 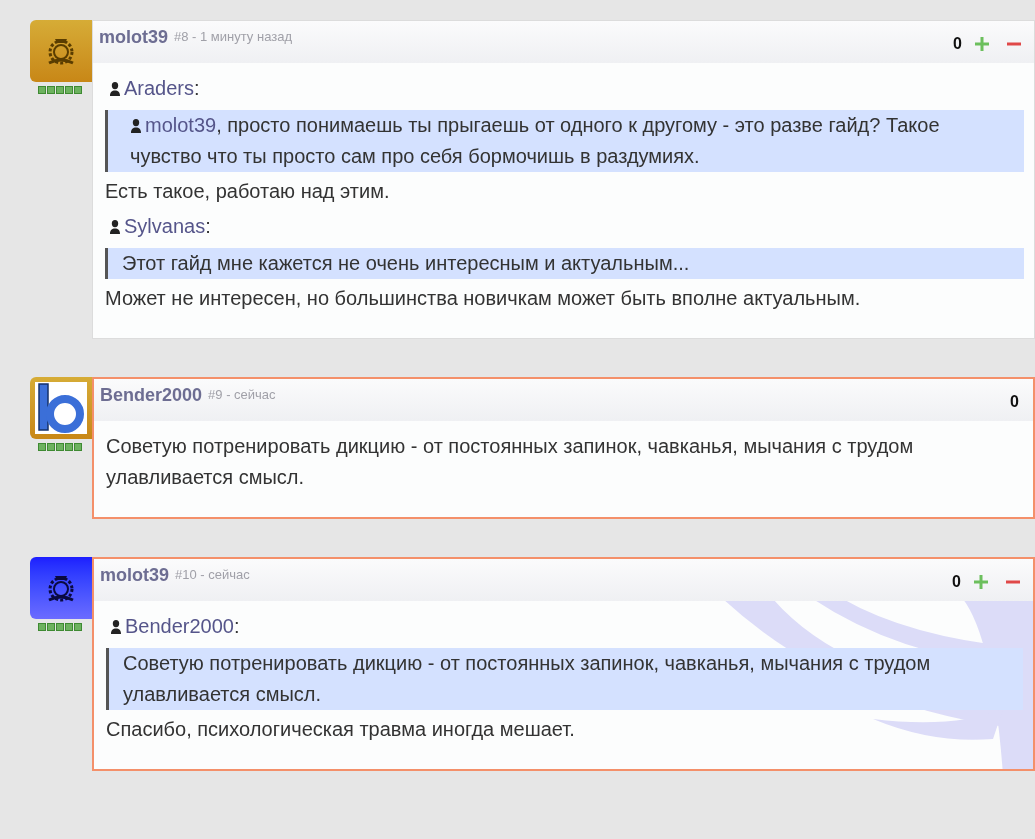 I want to click on comment-text: Советую потренировать дикцию - от постоянных запинок, чавканья, мычания с трудом улавливается смысл., so click(x=510, y=462).